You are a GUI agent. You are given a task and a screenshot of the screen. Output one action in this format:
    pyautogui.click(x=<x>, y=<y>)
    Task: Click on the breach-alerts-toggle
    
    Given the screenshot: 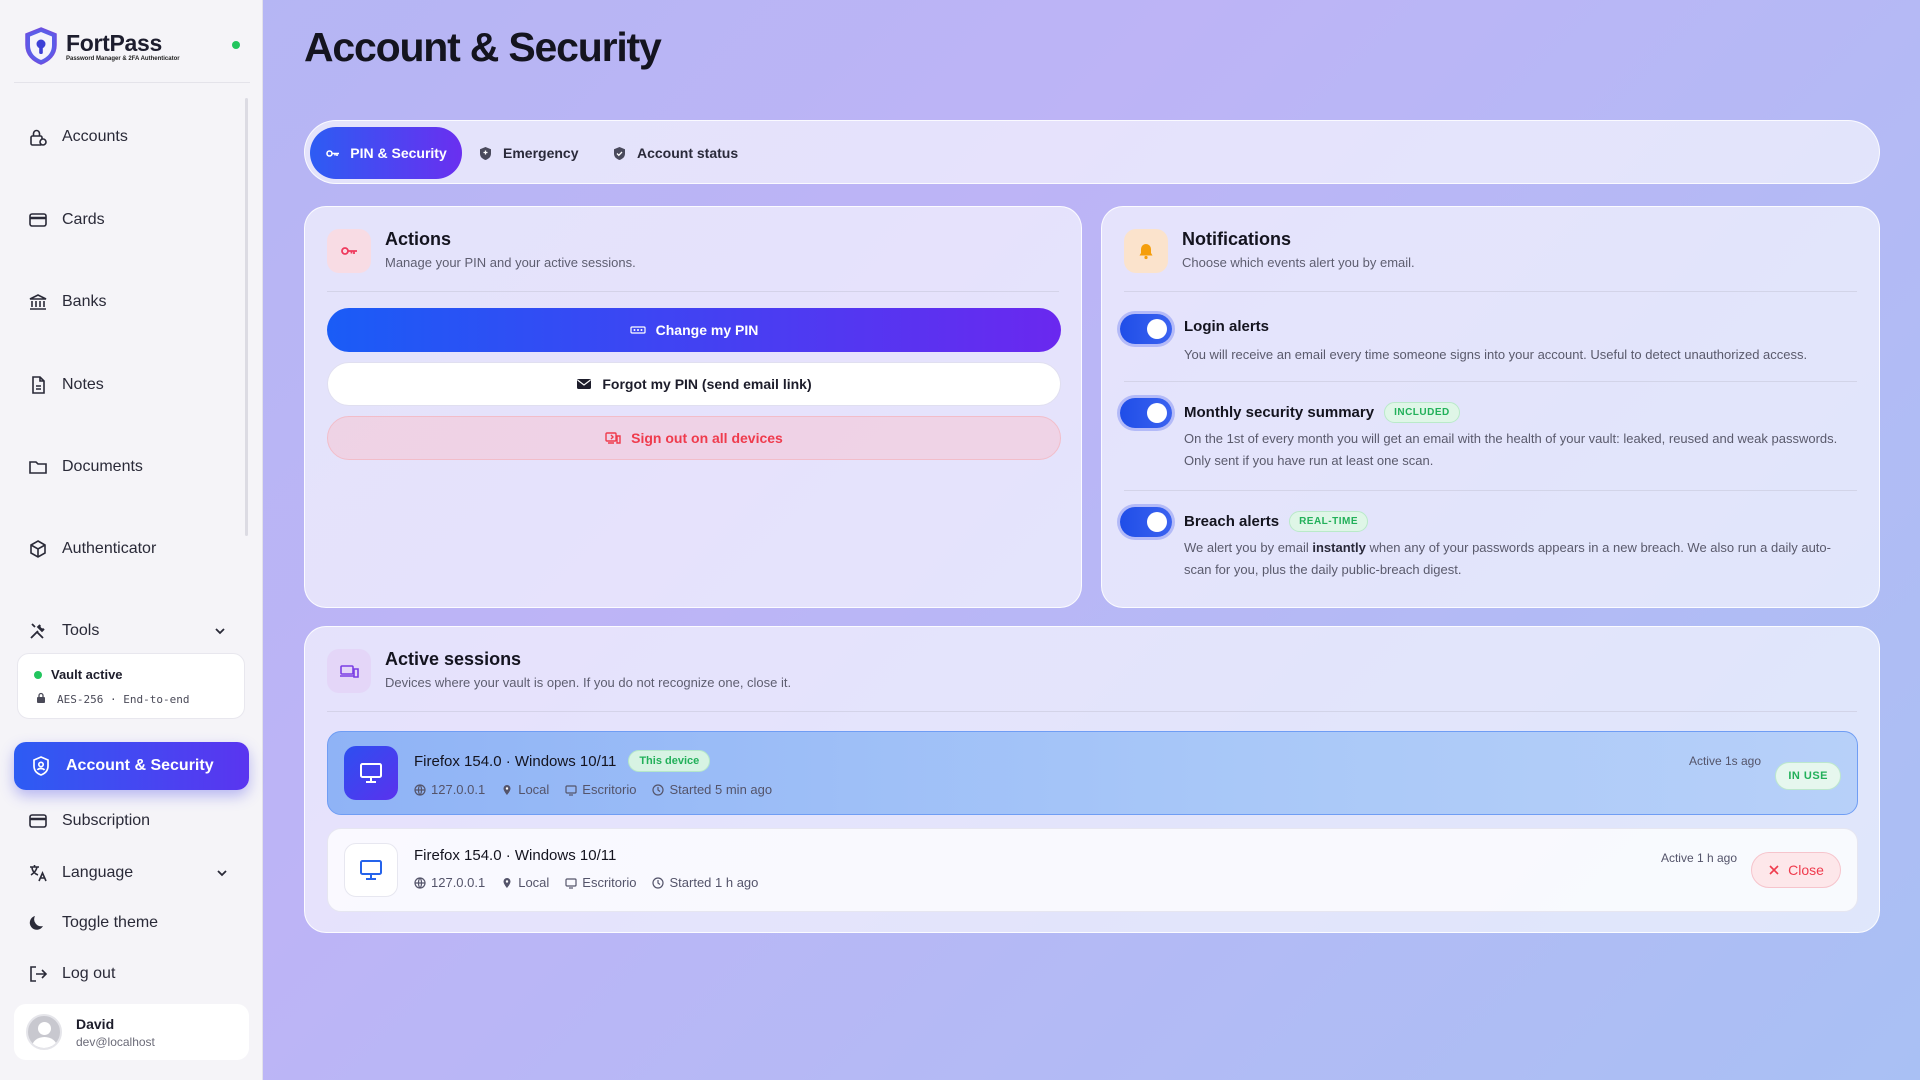 What is the action you would take?
    pyautogui.click(x=1146, y=522)
    